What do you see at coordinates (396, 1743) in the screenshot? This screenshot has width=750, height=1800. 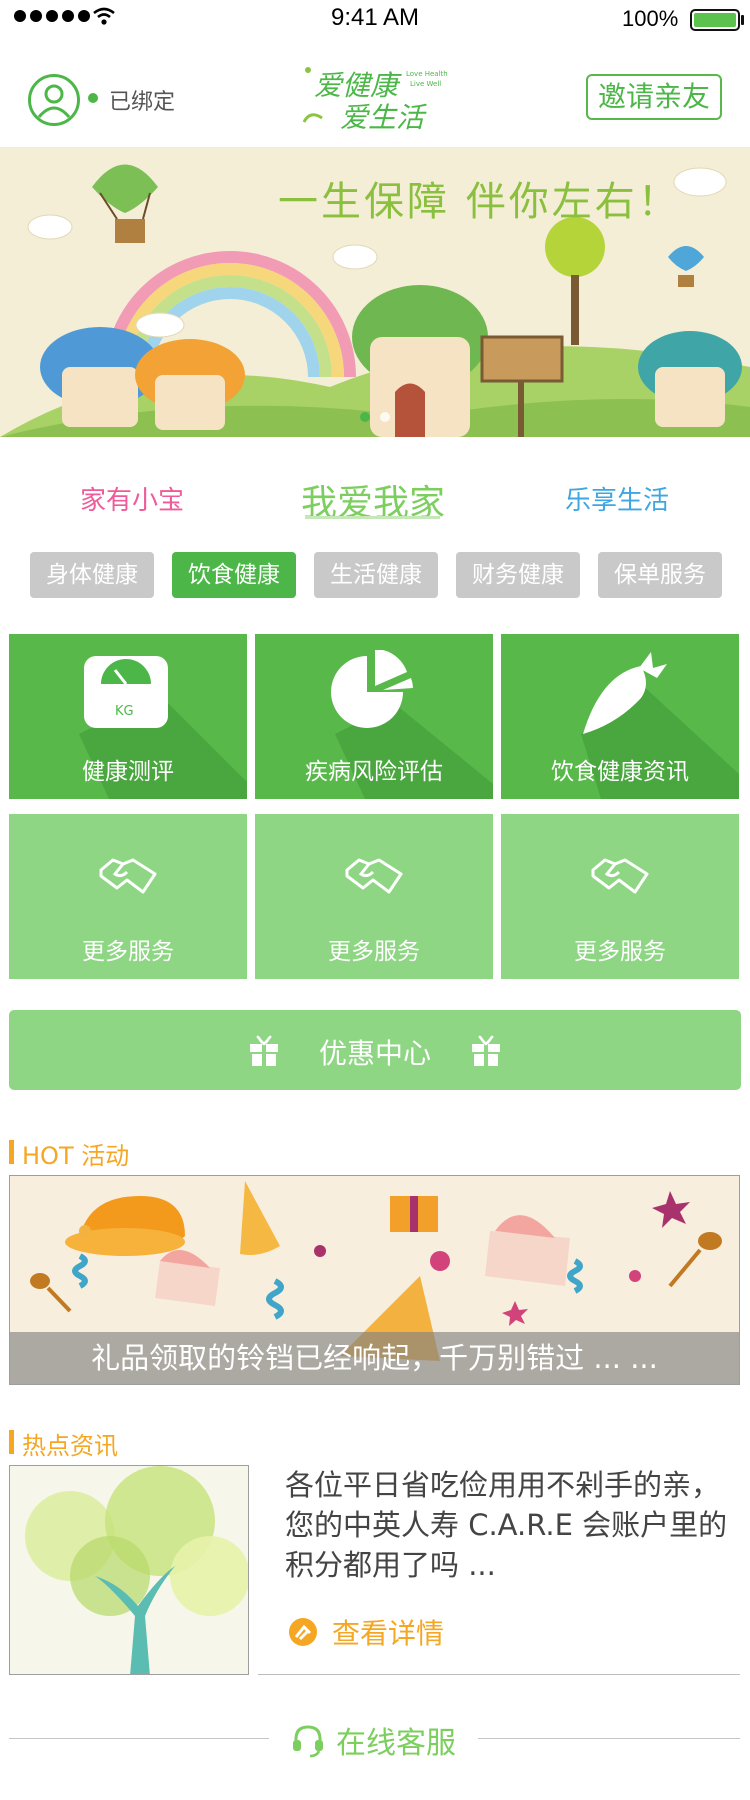 I see `online-service-label: 在线客服` at bounding box center [396, 1743].